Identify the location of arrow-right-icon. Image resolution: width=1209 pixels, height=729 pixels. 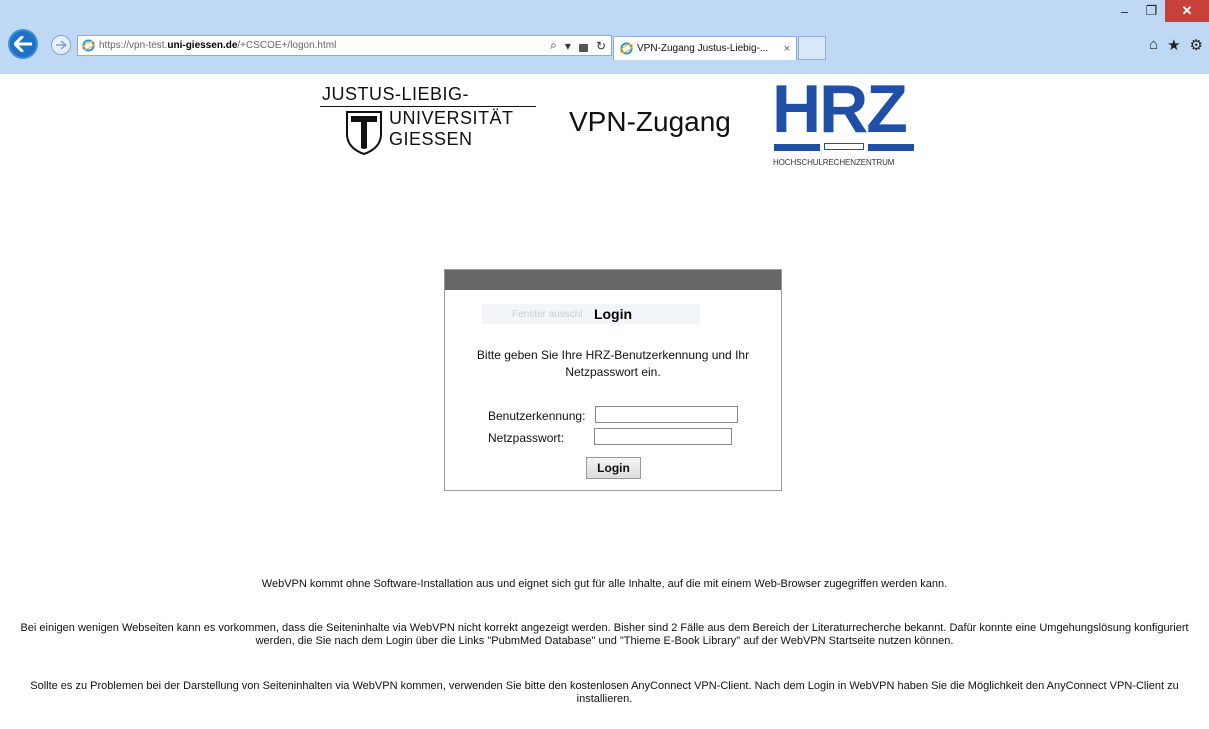
(61, 45).